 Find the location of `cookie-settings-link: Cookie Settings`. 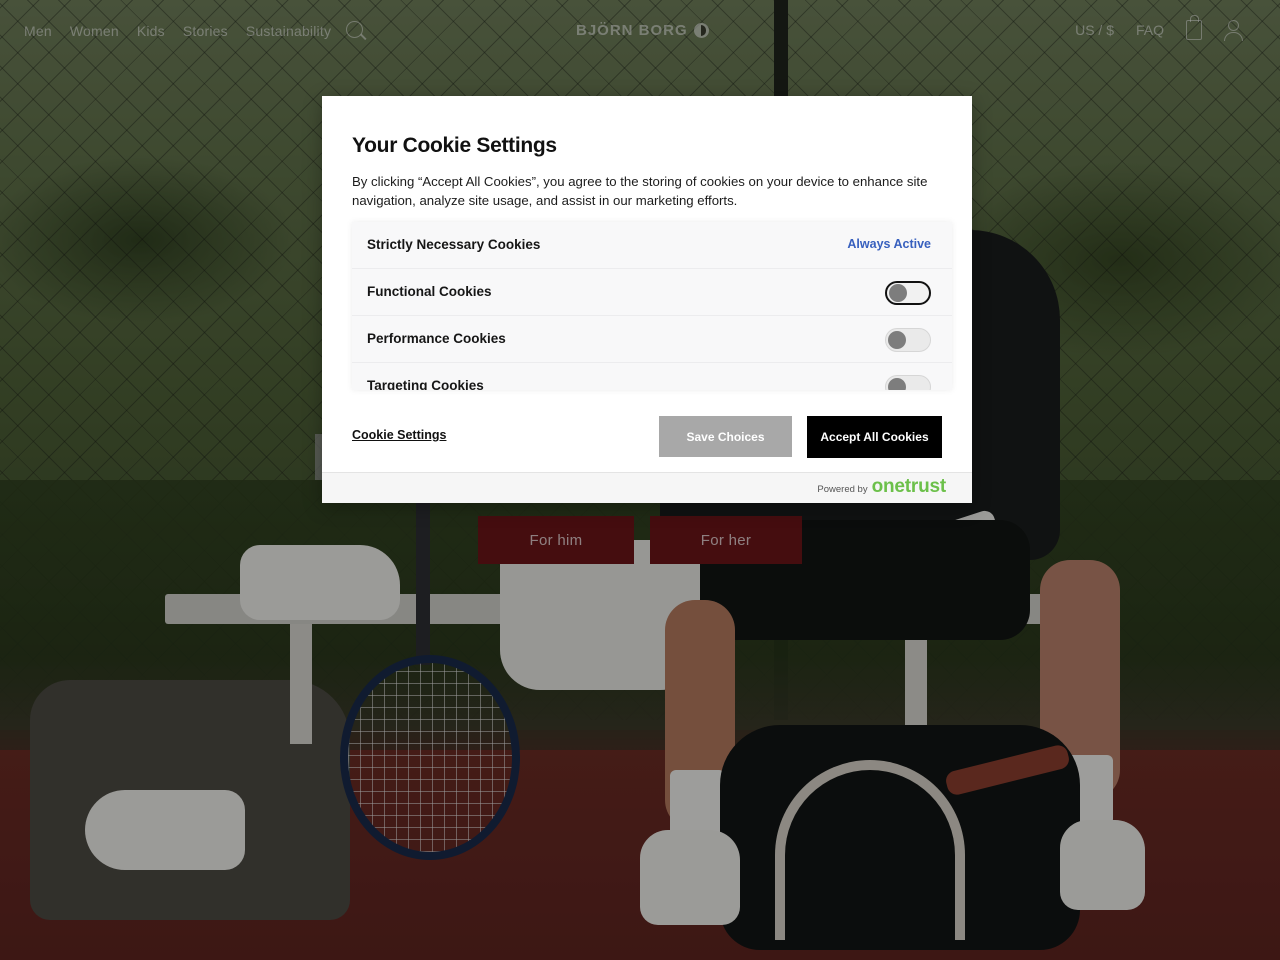

cookie-settings-link: Cookie Settings is located at coordinates (399, 435).